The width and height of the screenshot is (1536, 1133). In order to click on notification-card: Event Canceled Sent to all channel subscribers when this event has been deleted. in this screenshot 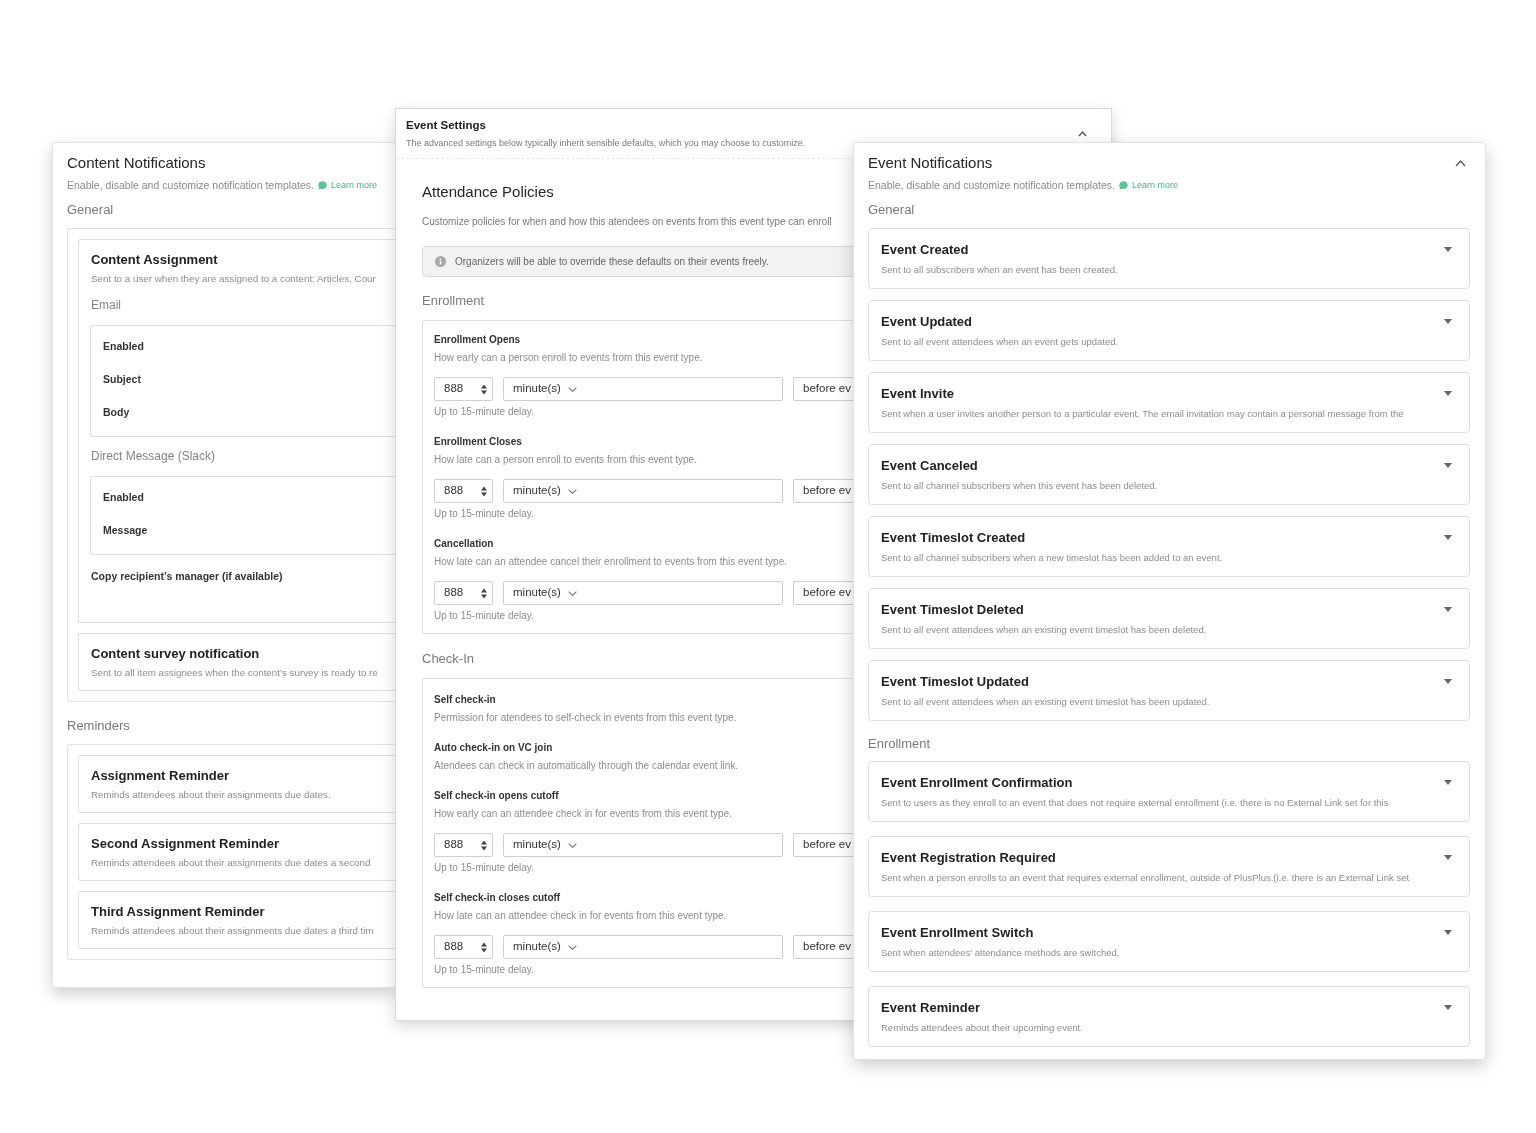, I will do `click(1169, 474)`.